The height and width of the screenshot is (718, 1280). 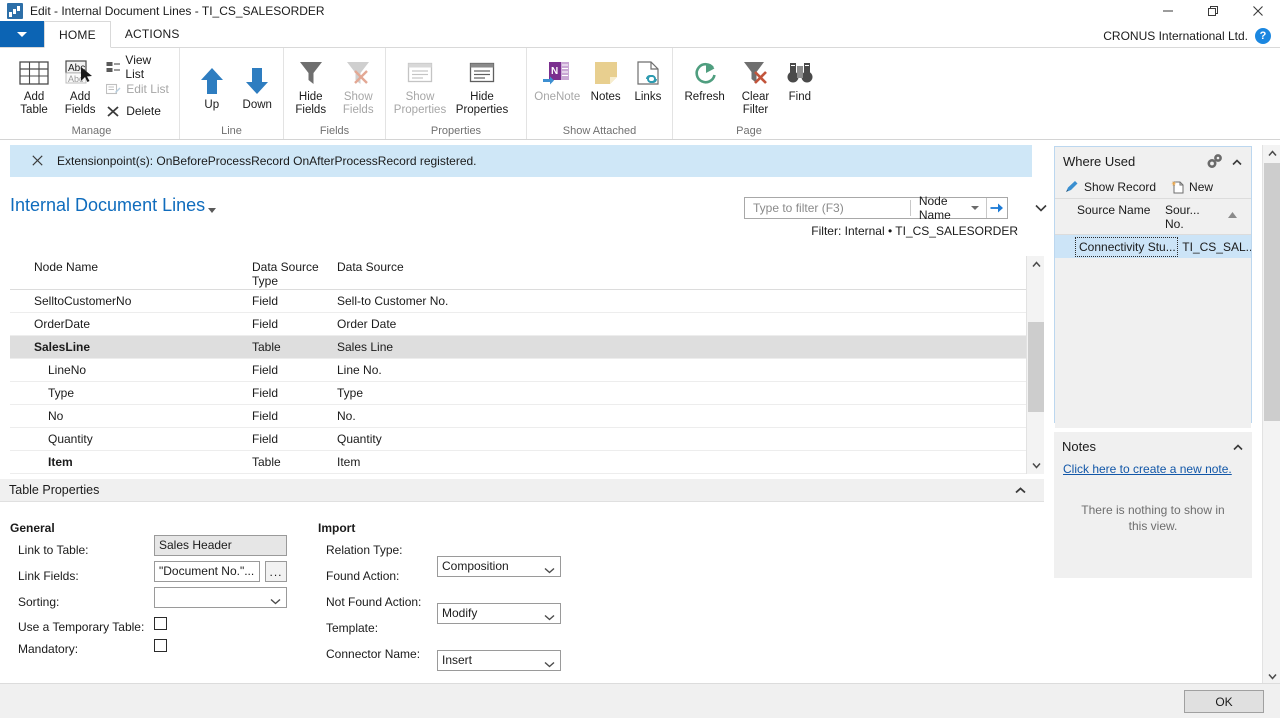 What do you see at coordinates (420, 73) in the screenshot?
I see `show-properties-icon` at bounding box center [420, 73].